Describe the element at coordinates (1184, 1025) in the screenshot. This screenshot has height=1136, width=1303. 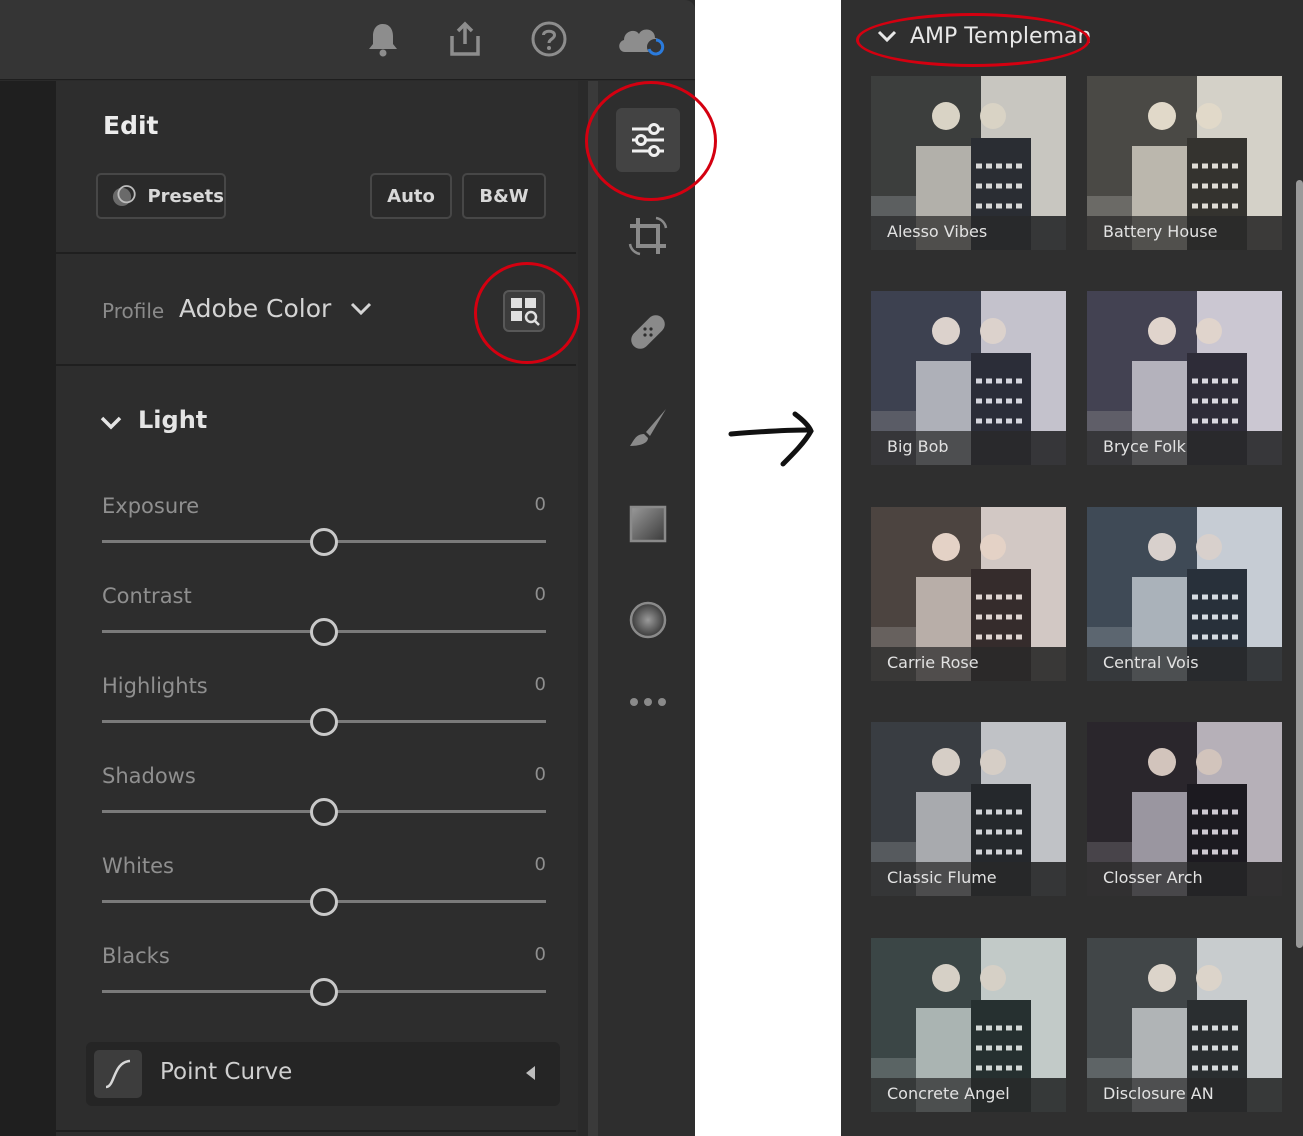
I see `profile-thumbnail: Disclosure AN` at that location.